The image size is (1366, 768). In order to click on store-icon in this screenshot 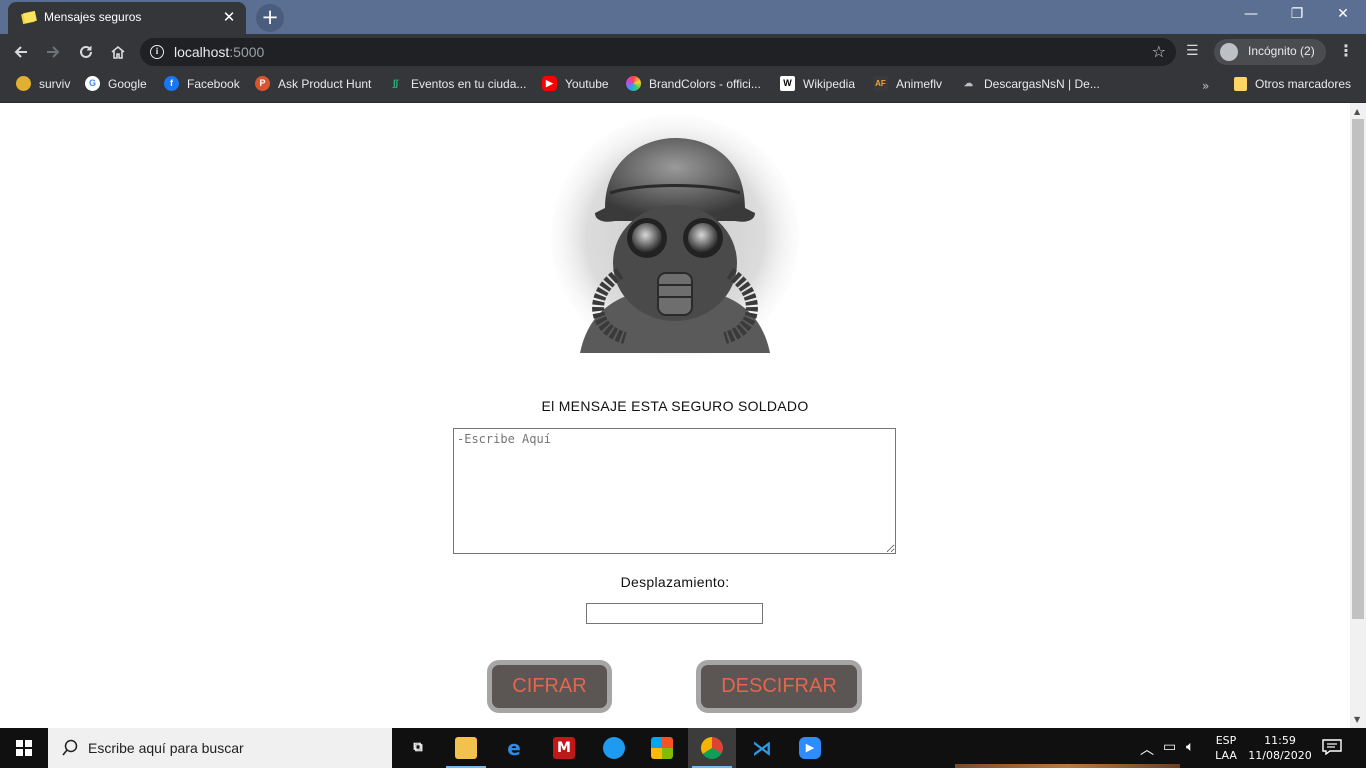, I will do `click(662, 748)`.